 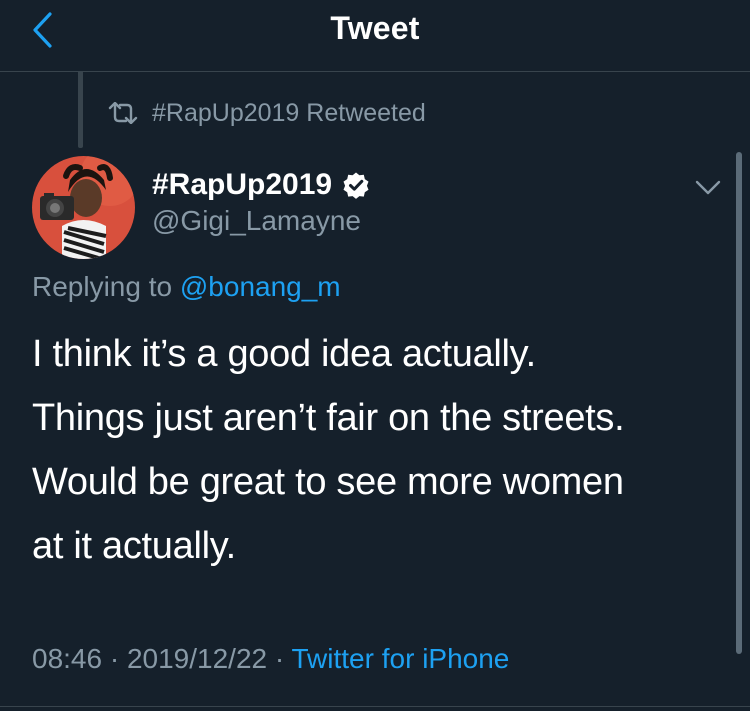 I want to click on retweet-text: #RapUp2019 Retweeted, so click(x=289, y=112).